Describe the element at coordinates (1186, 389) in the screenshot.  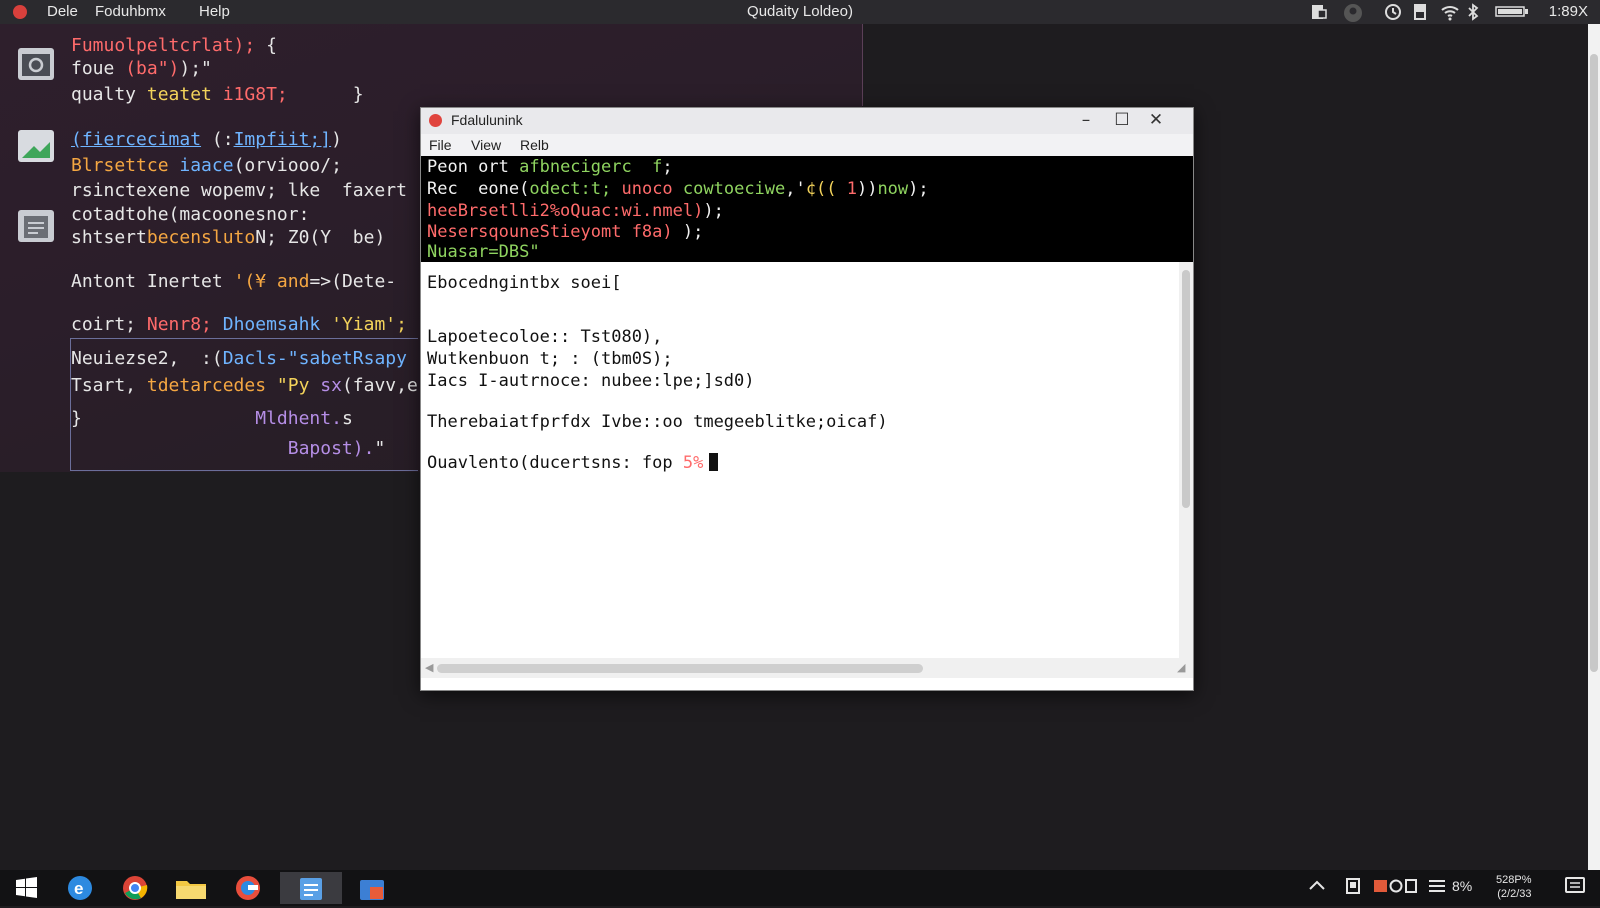
I see `vertical-scroll-thumb` at that location.